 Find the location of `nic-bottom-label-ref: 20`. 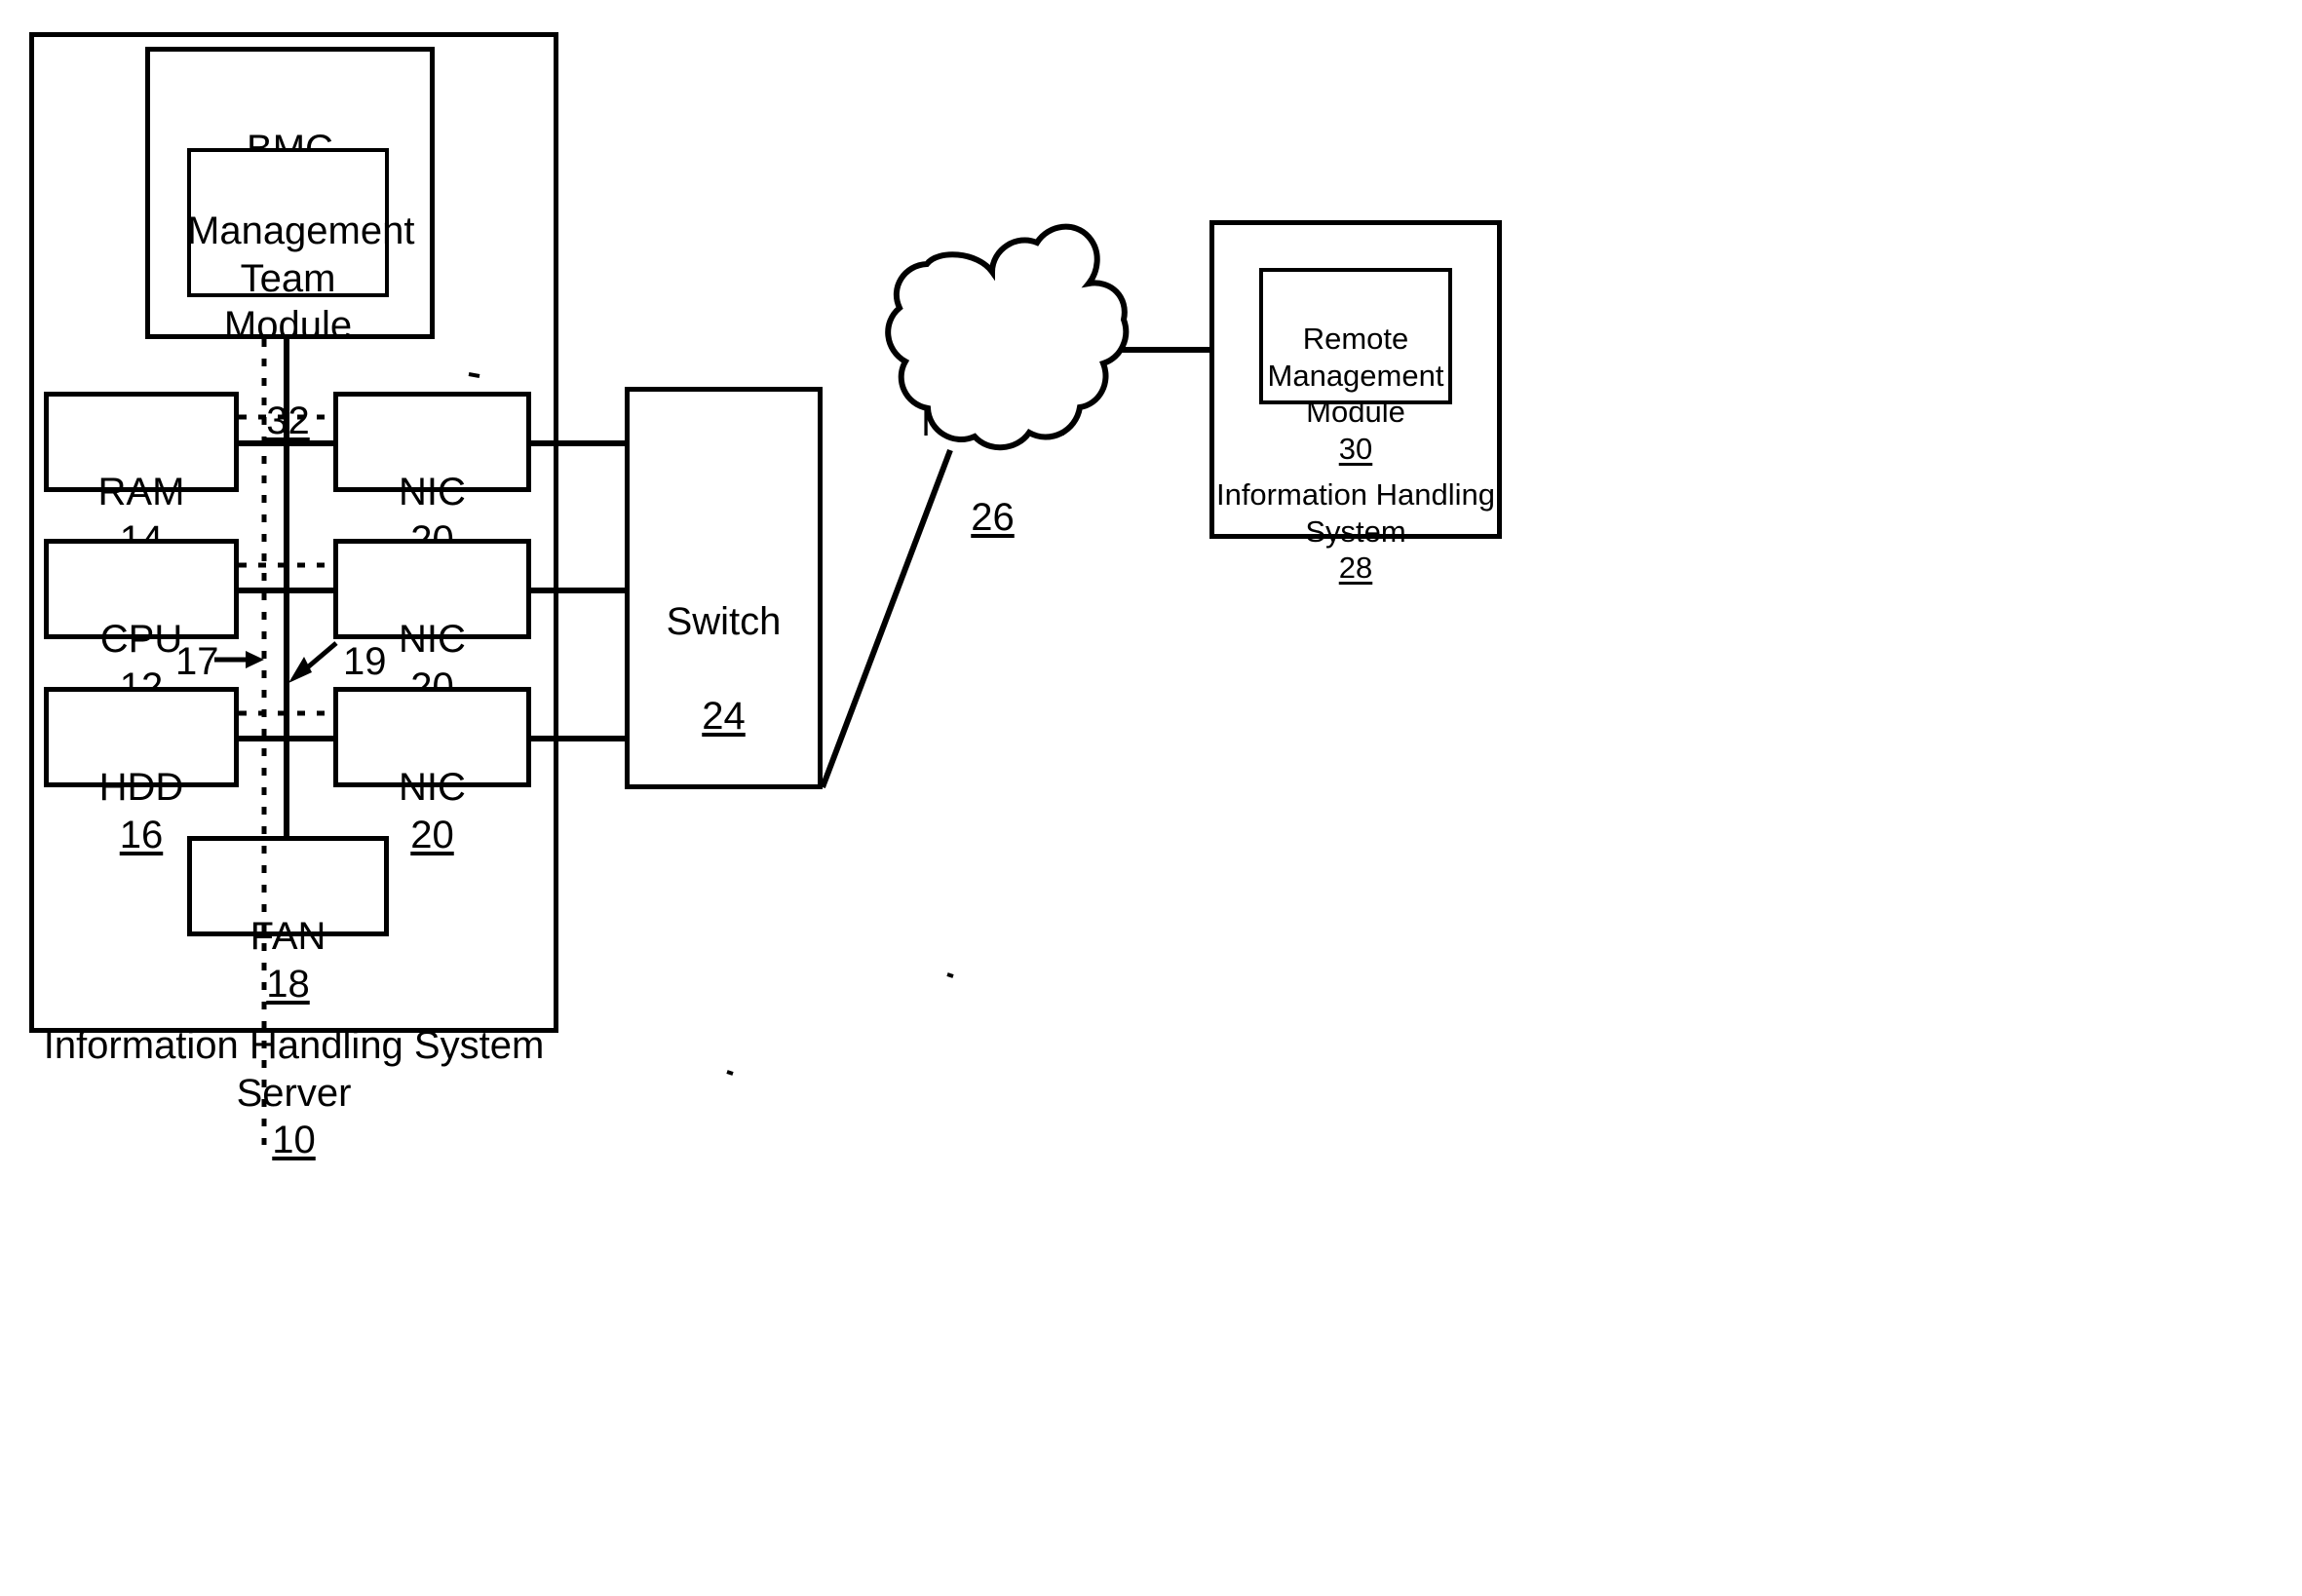

nic-bottom-label-ref: 20 is located at coordinates (432, 835).